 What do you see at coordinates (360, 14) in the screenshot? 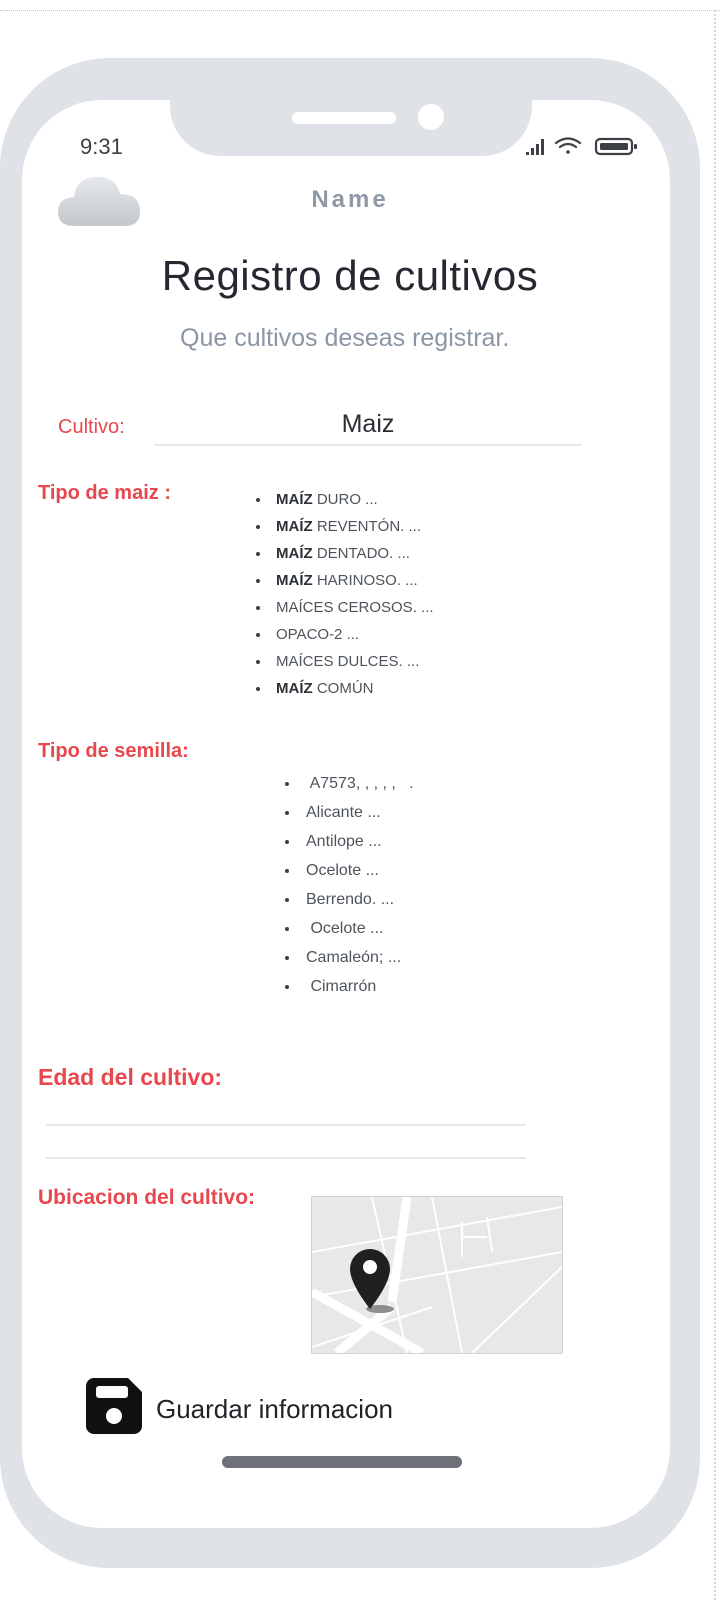
I see `canvas-guide-top` at bounding box center [360, 14].